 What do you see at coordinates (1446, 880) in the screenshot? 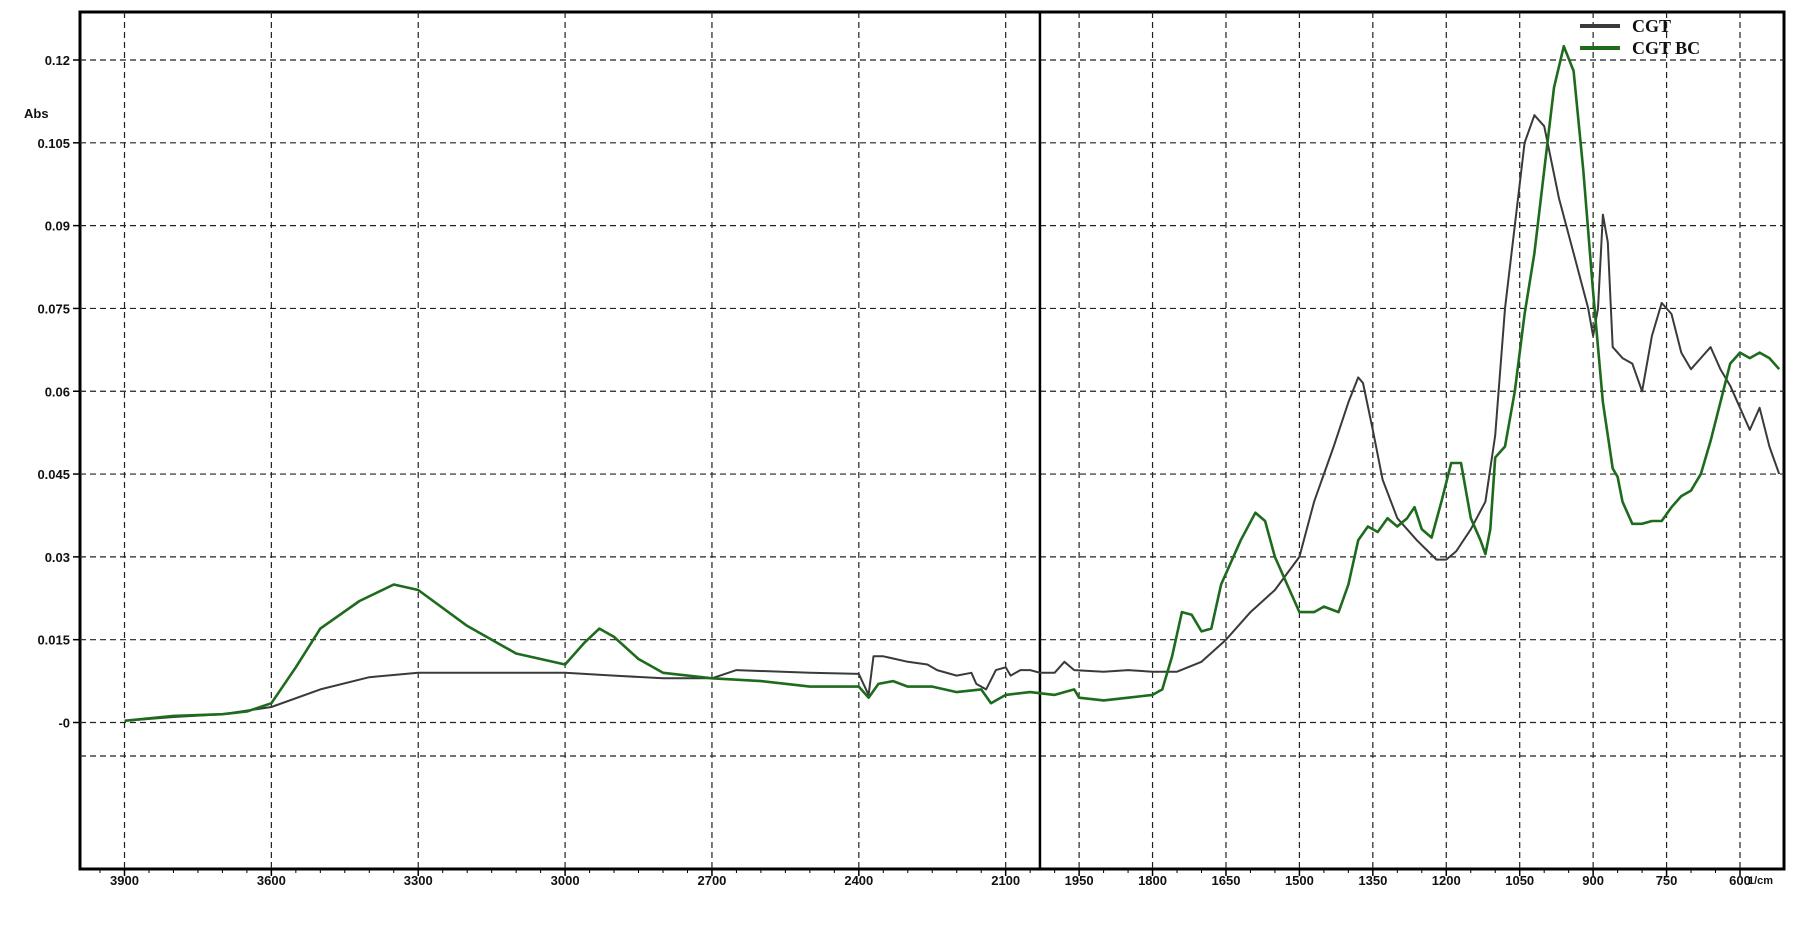
I see `x-tick-label: 1200` at bounding box center [1446, 880].